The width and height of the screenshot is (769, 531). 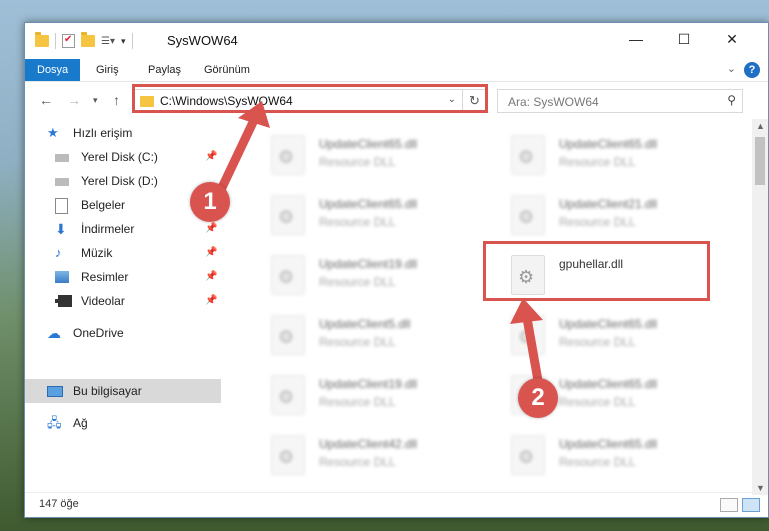 What do you see at coordinates (103, 205) in the screenshot?
I see `sidebar-item-label: Belgeler` at bounding box center [103, 205].